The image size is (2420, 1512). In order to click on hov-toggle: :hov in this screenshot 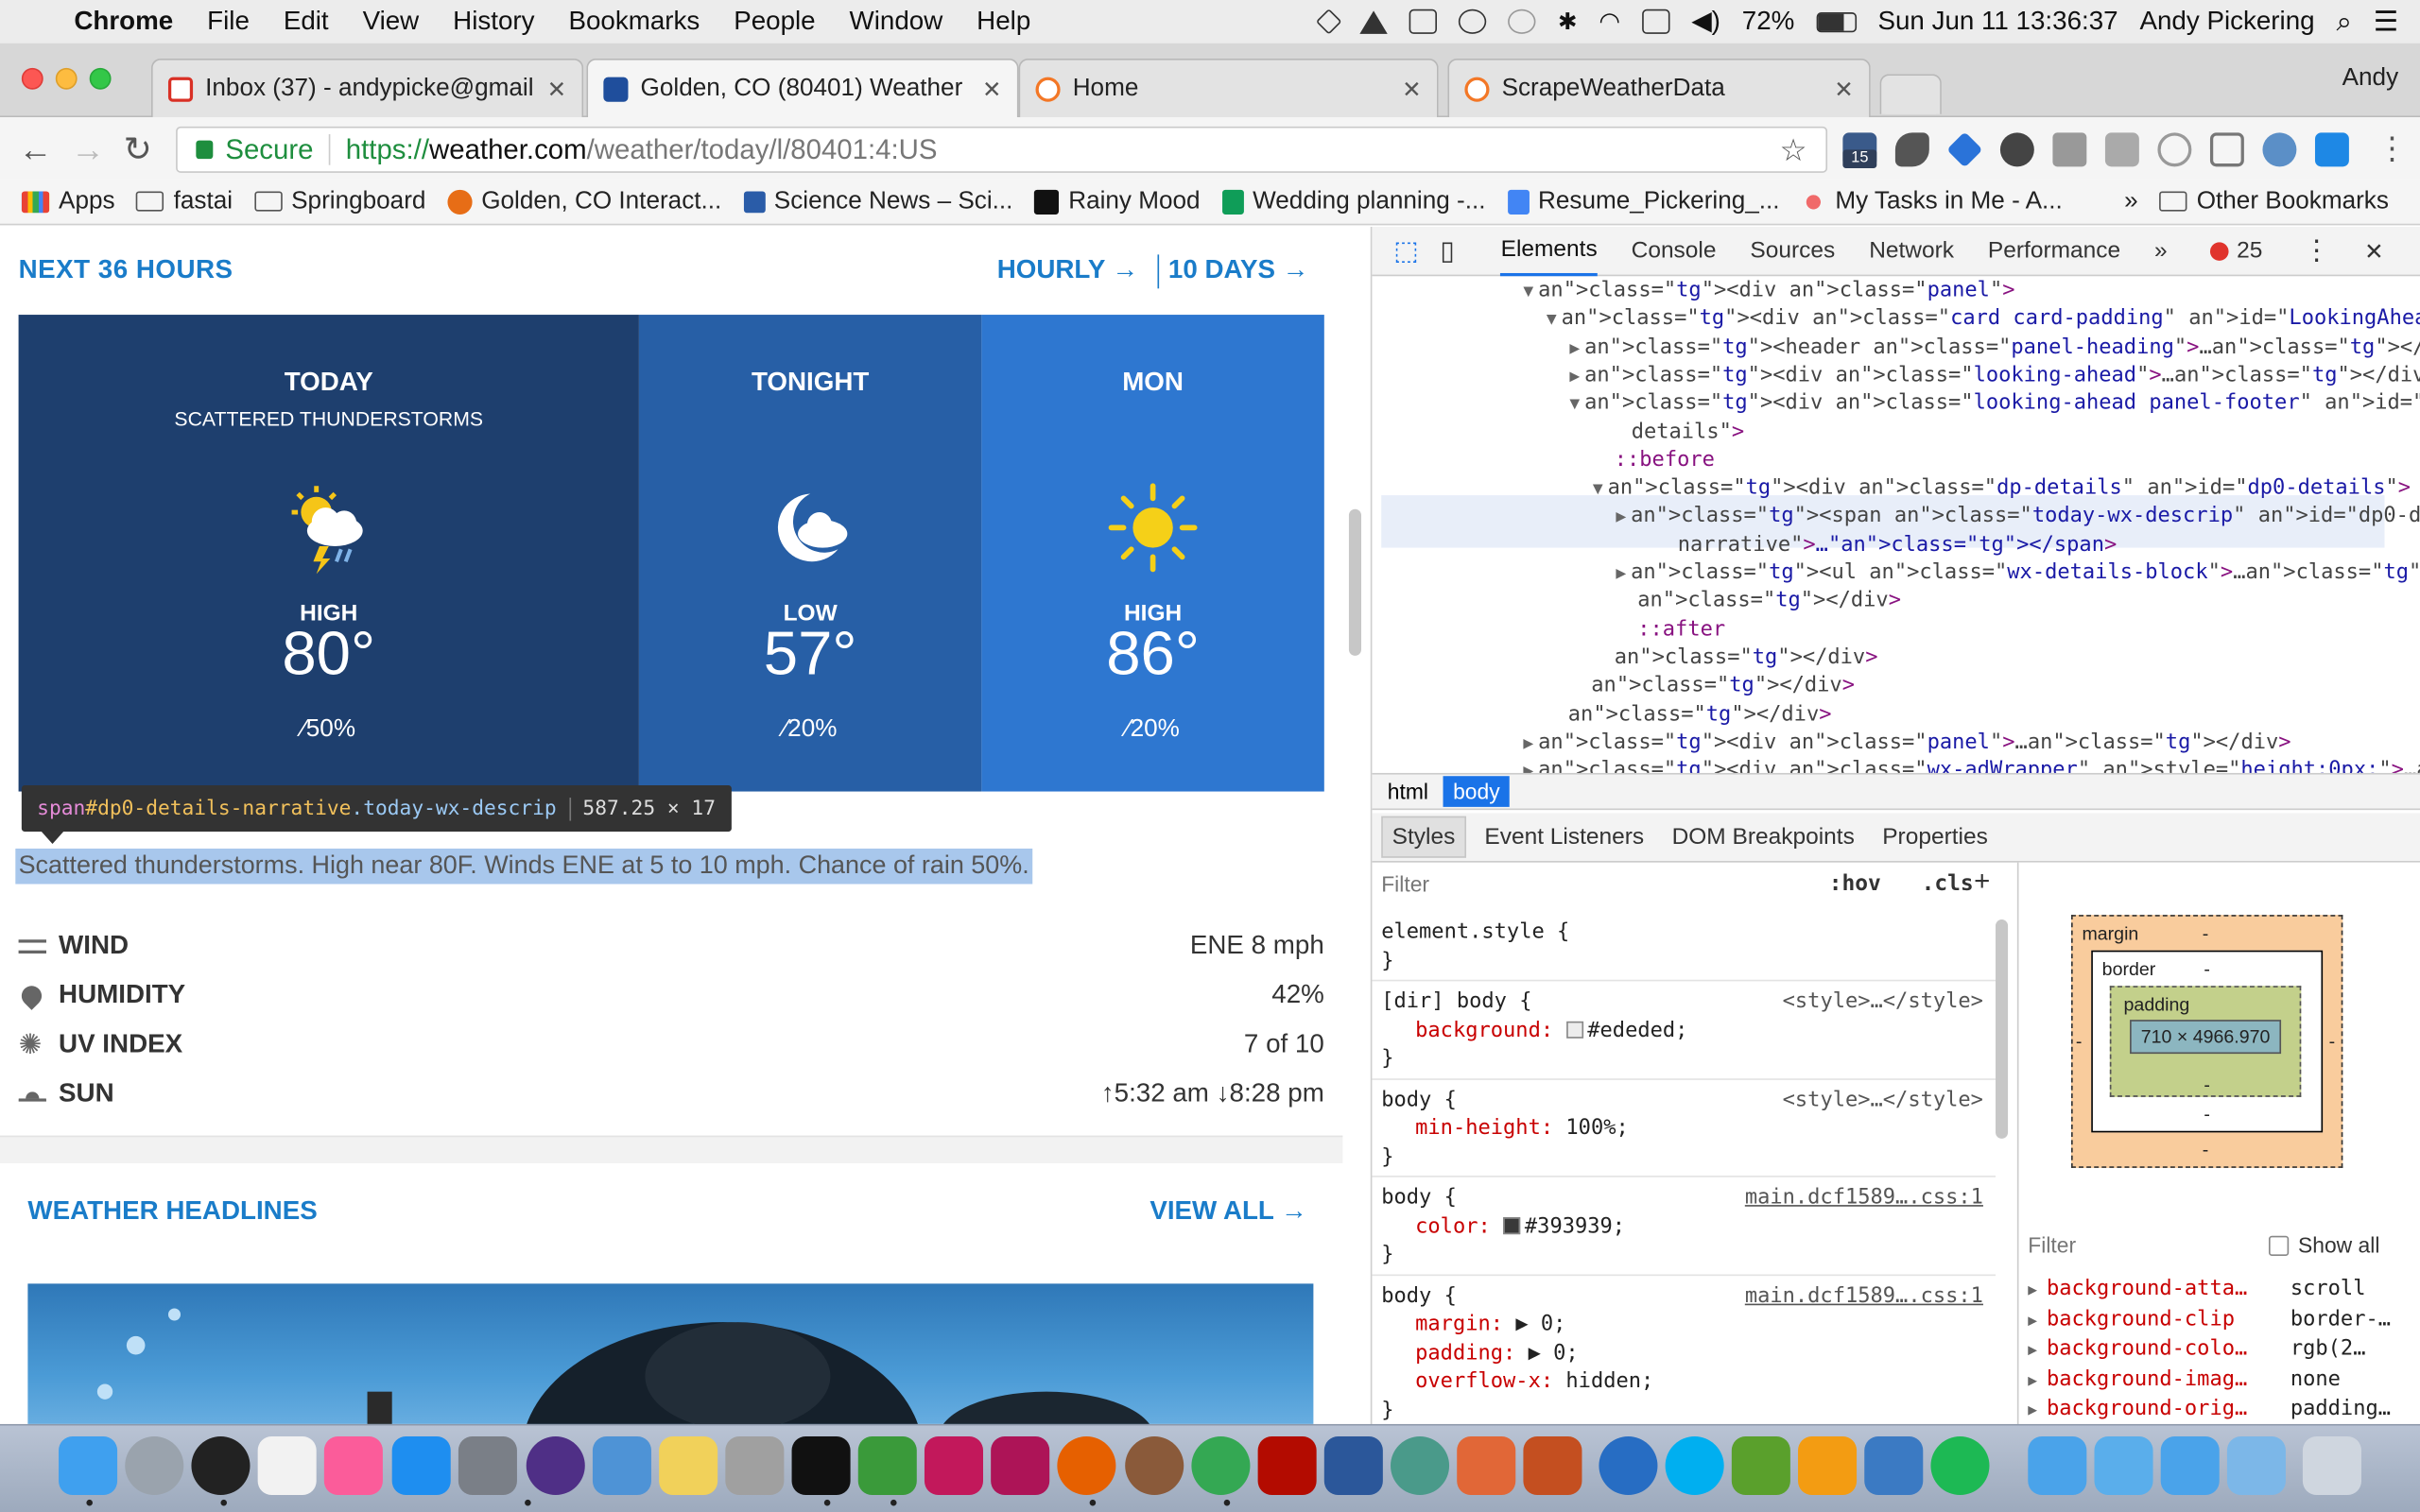, I will do `click(1855, 883)`.